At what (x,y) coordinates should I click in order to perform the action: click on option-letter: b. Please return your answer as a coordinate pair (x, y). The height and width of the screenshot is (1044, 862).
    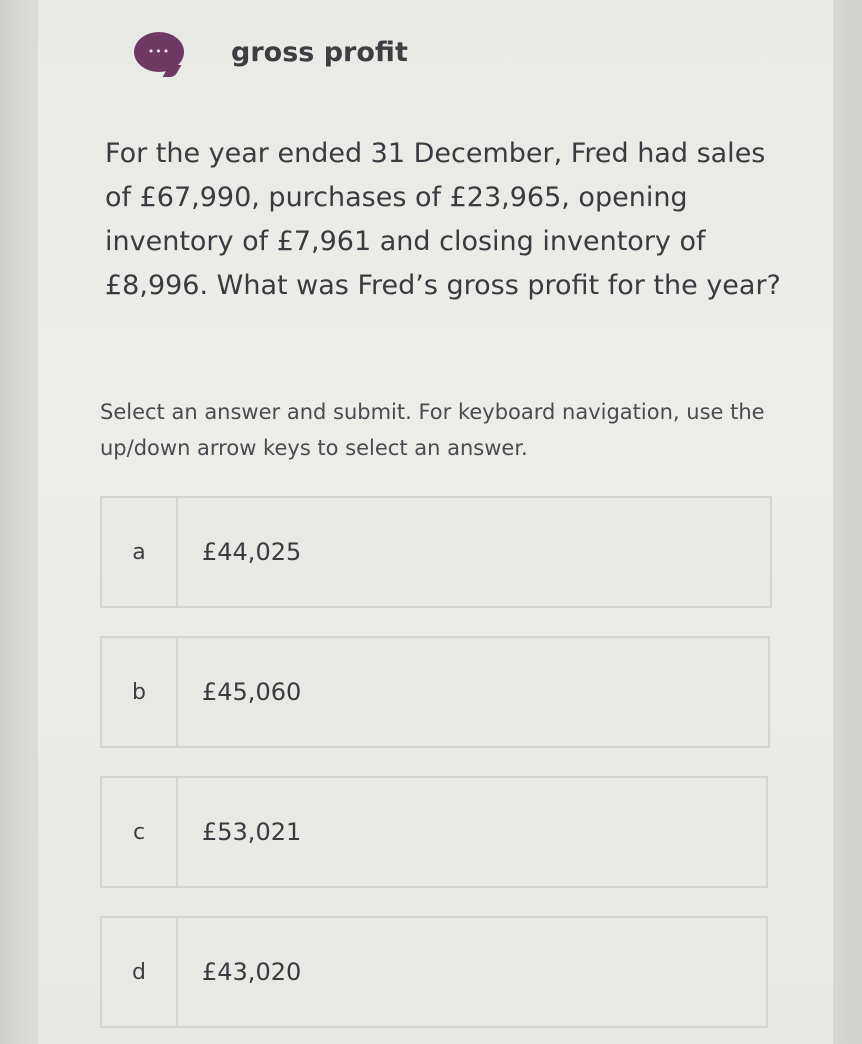
    Looking at the image, I should click on (140, 692).